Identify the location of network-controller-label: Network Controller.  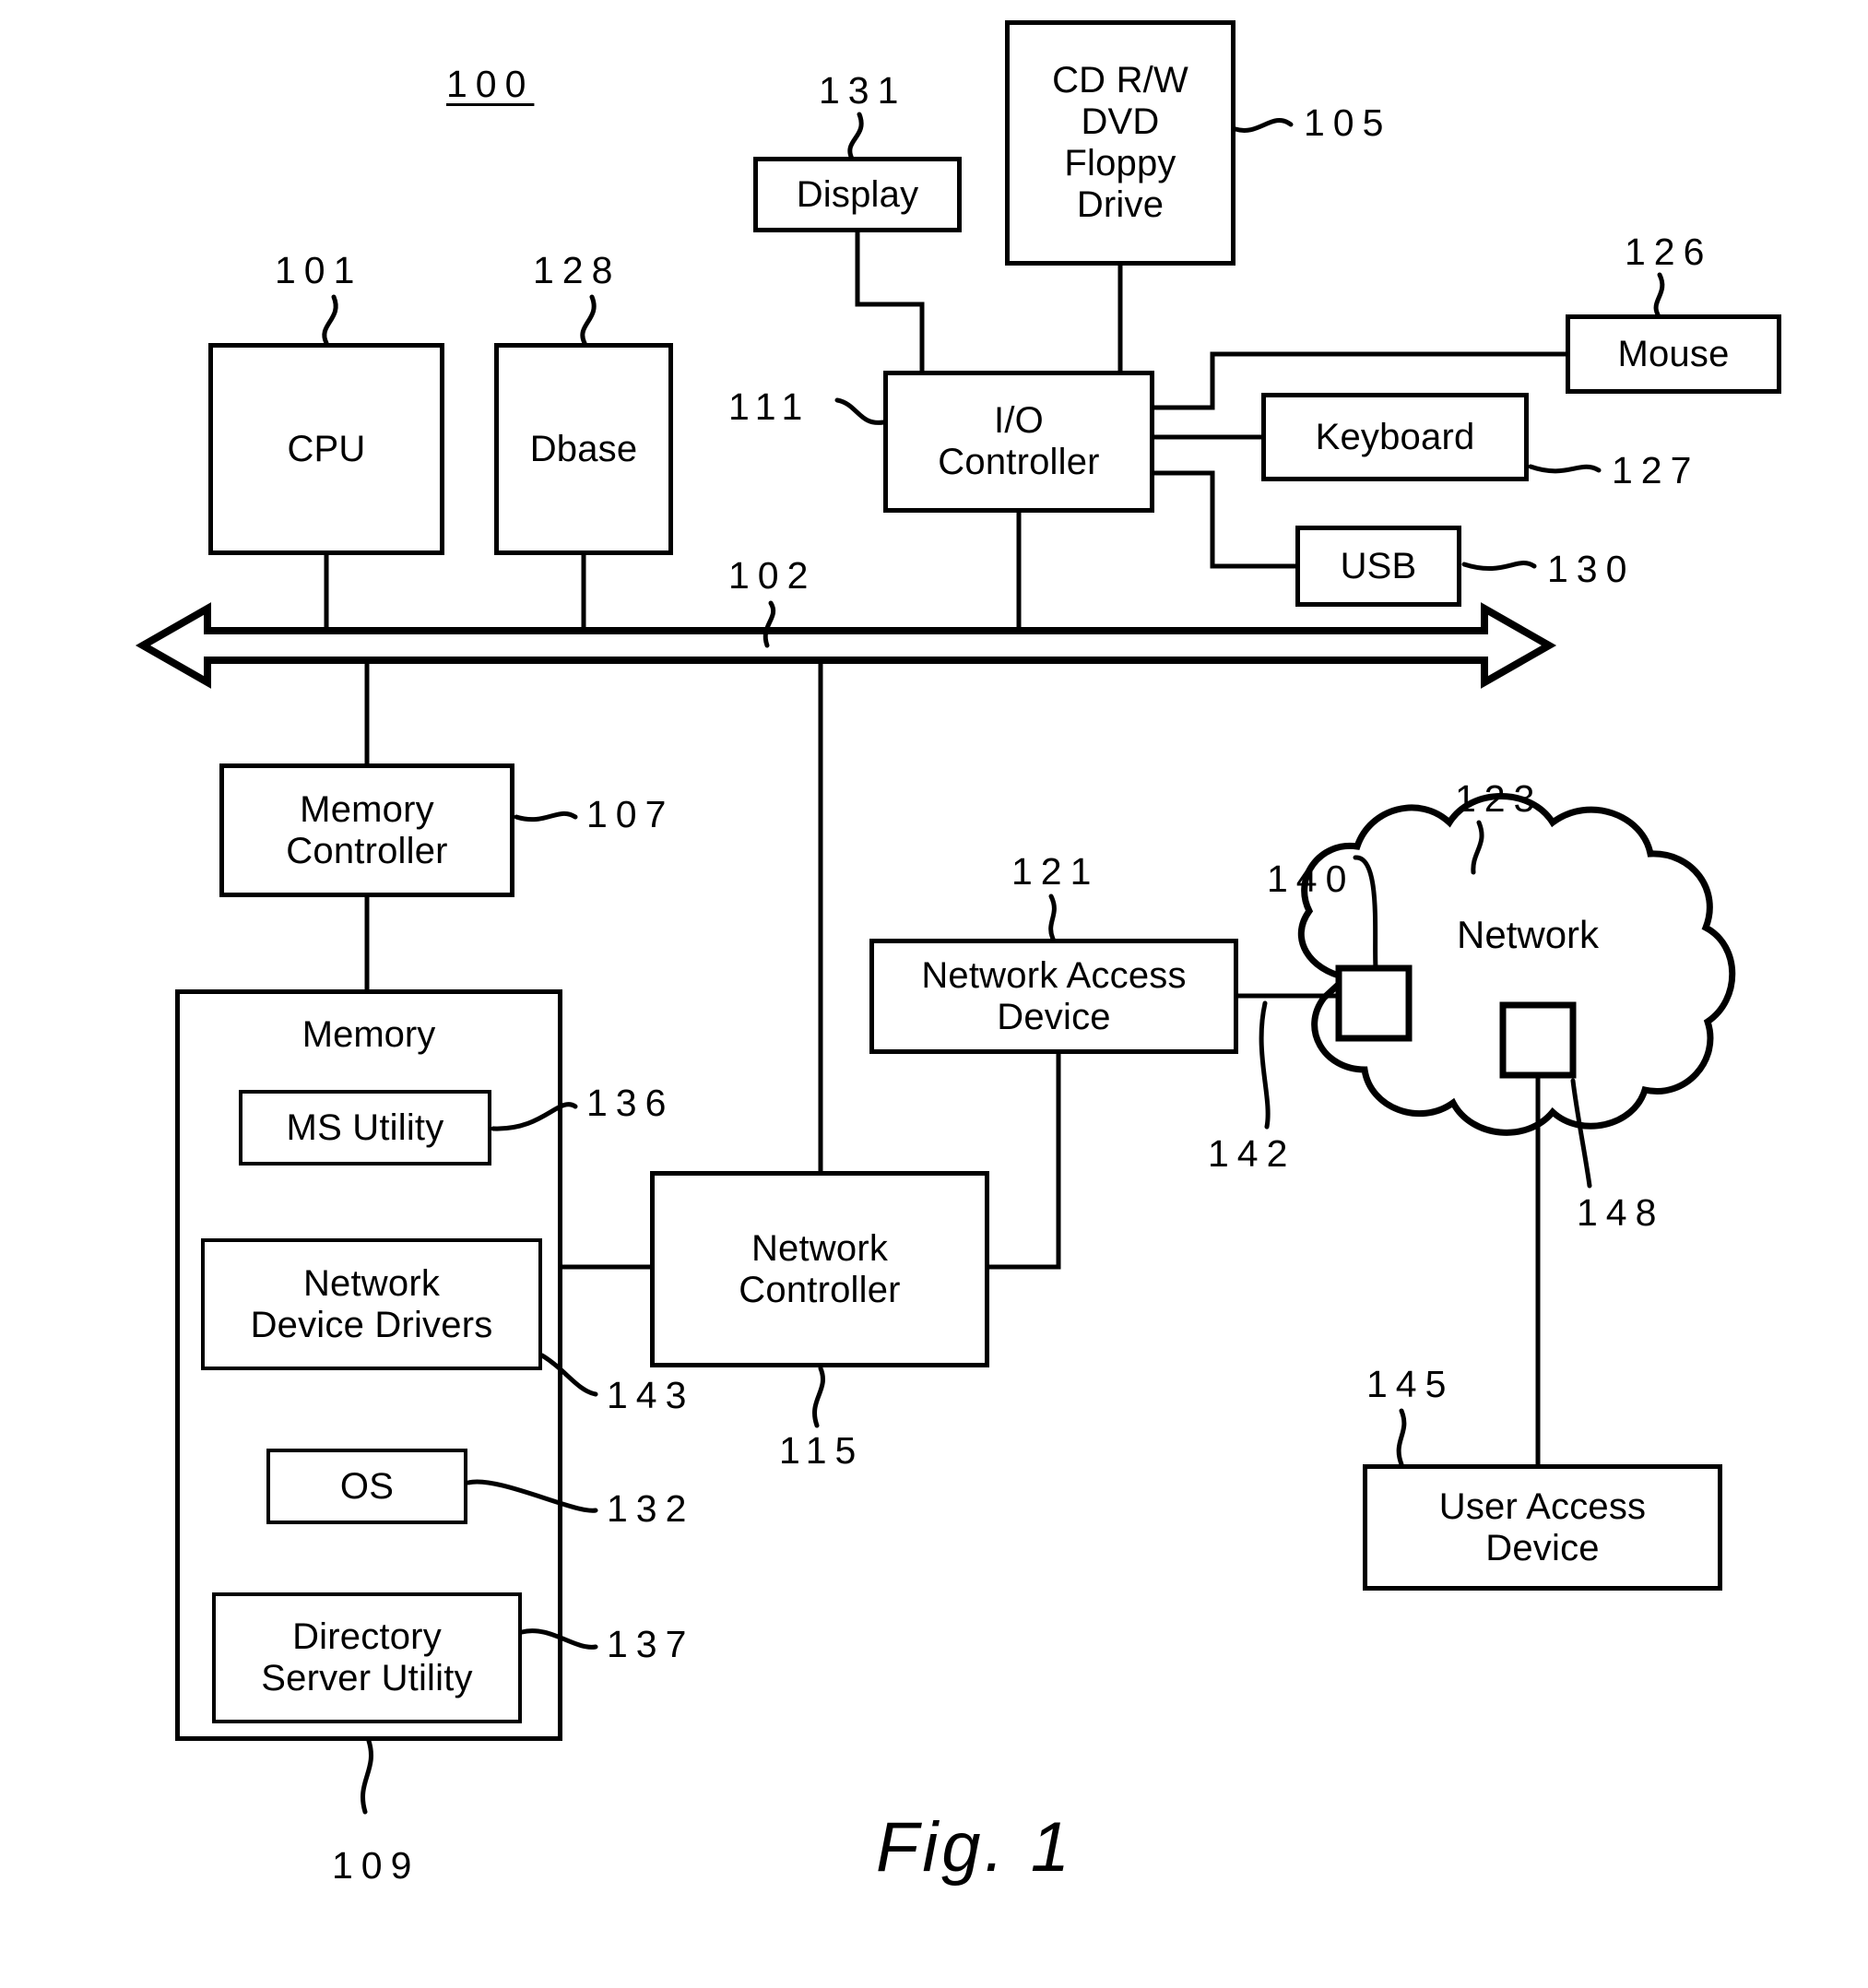
(820, 1269).